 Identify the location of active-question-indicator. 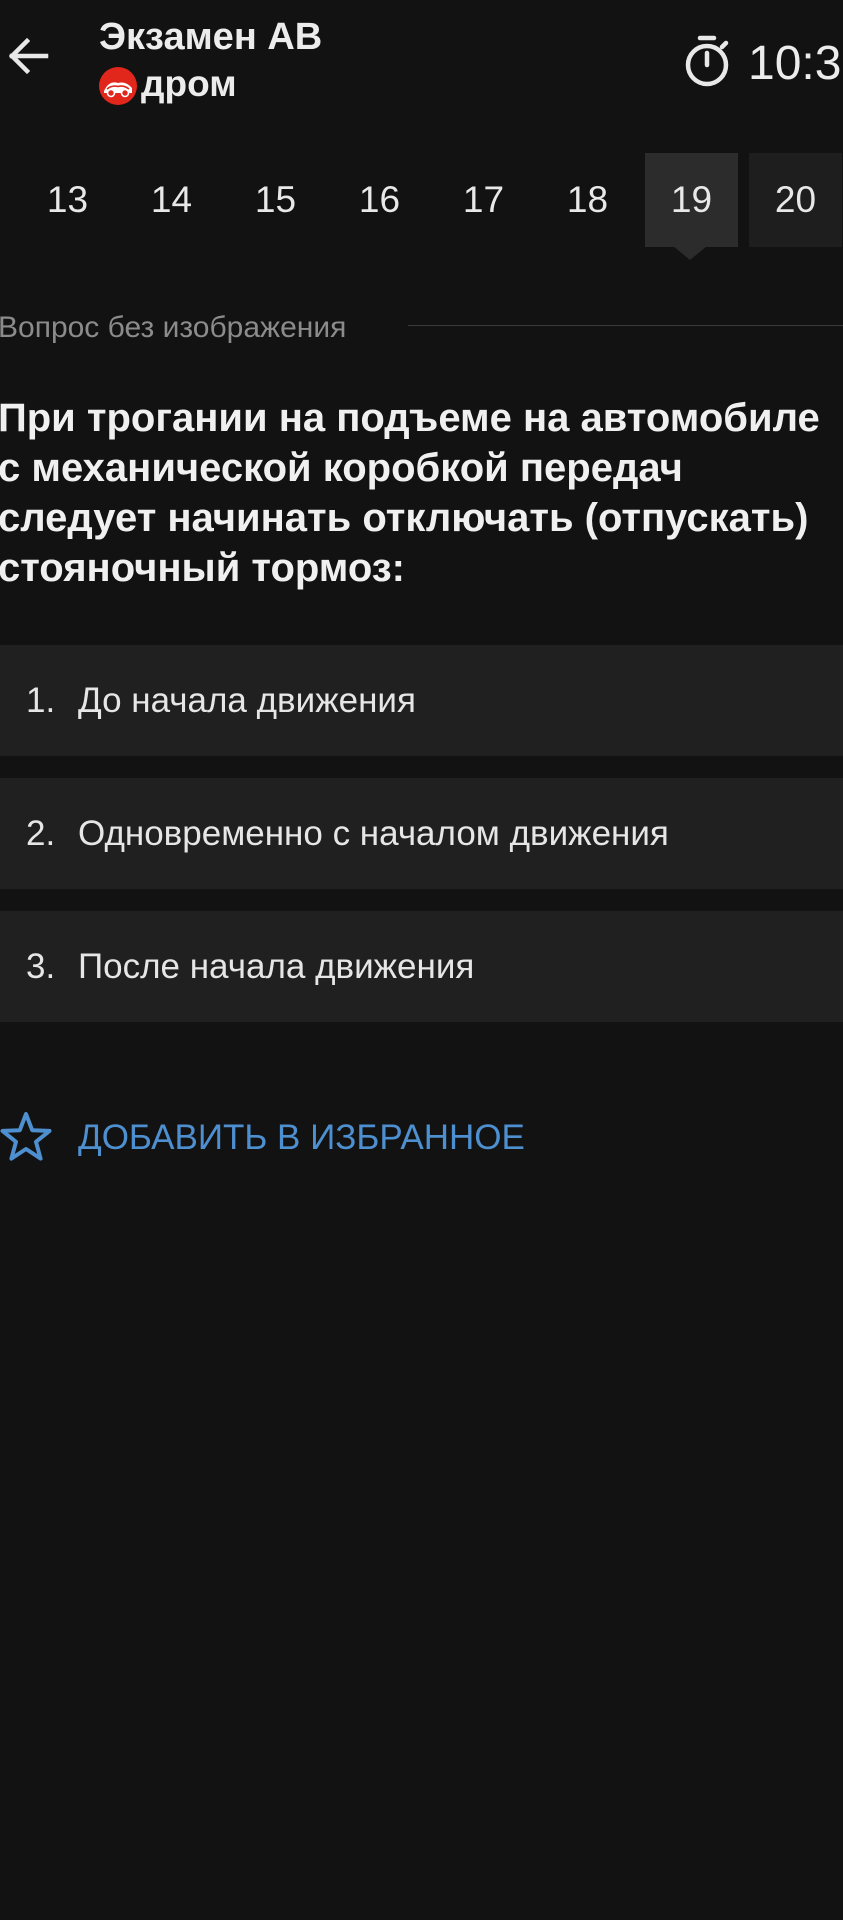
(690, 253).